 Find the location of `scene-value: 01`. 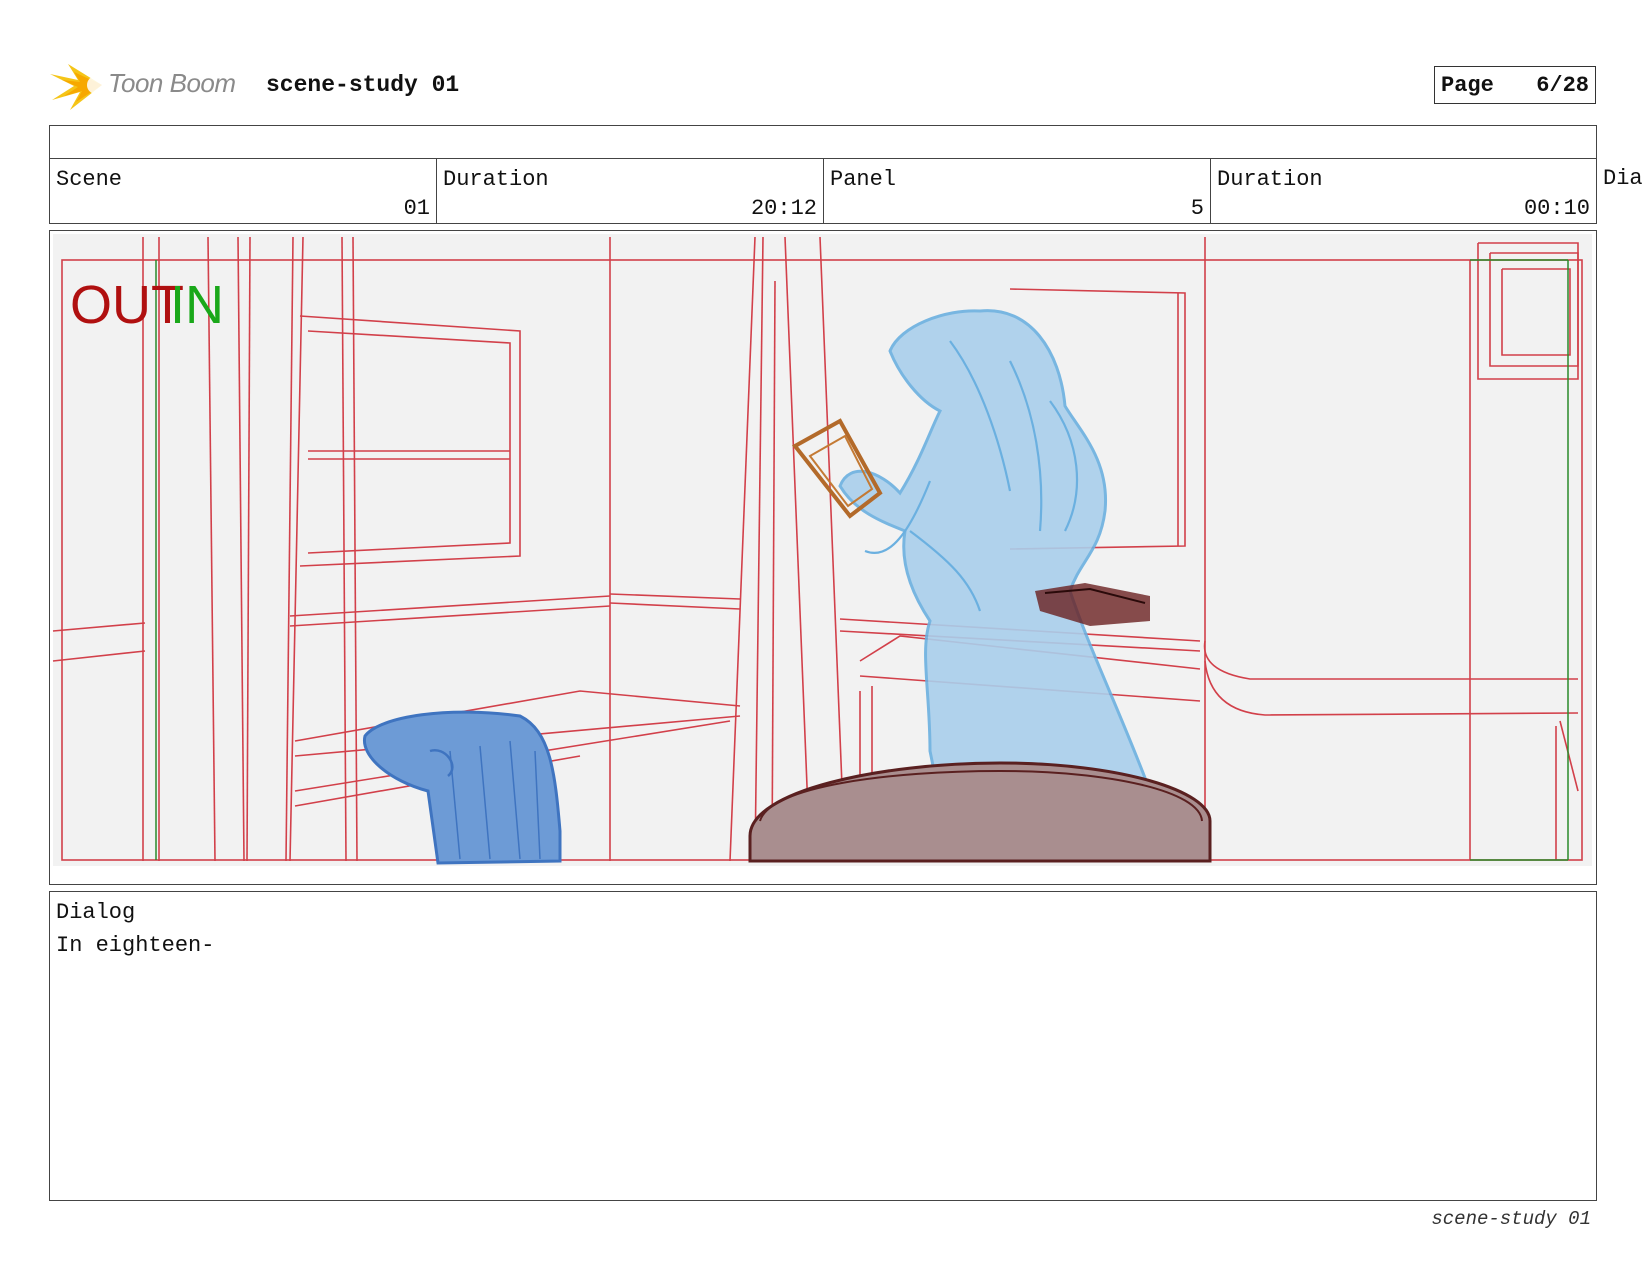

scene-value: 01 is located at coordinates (416, 208).